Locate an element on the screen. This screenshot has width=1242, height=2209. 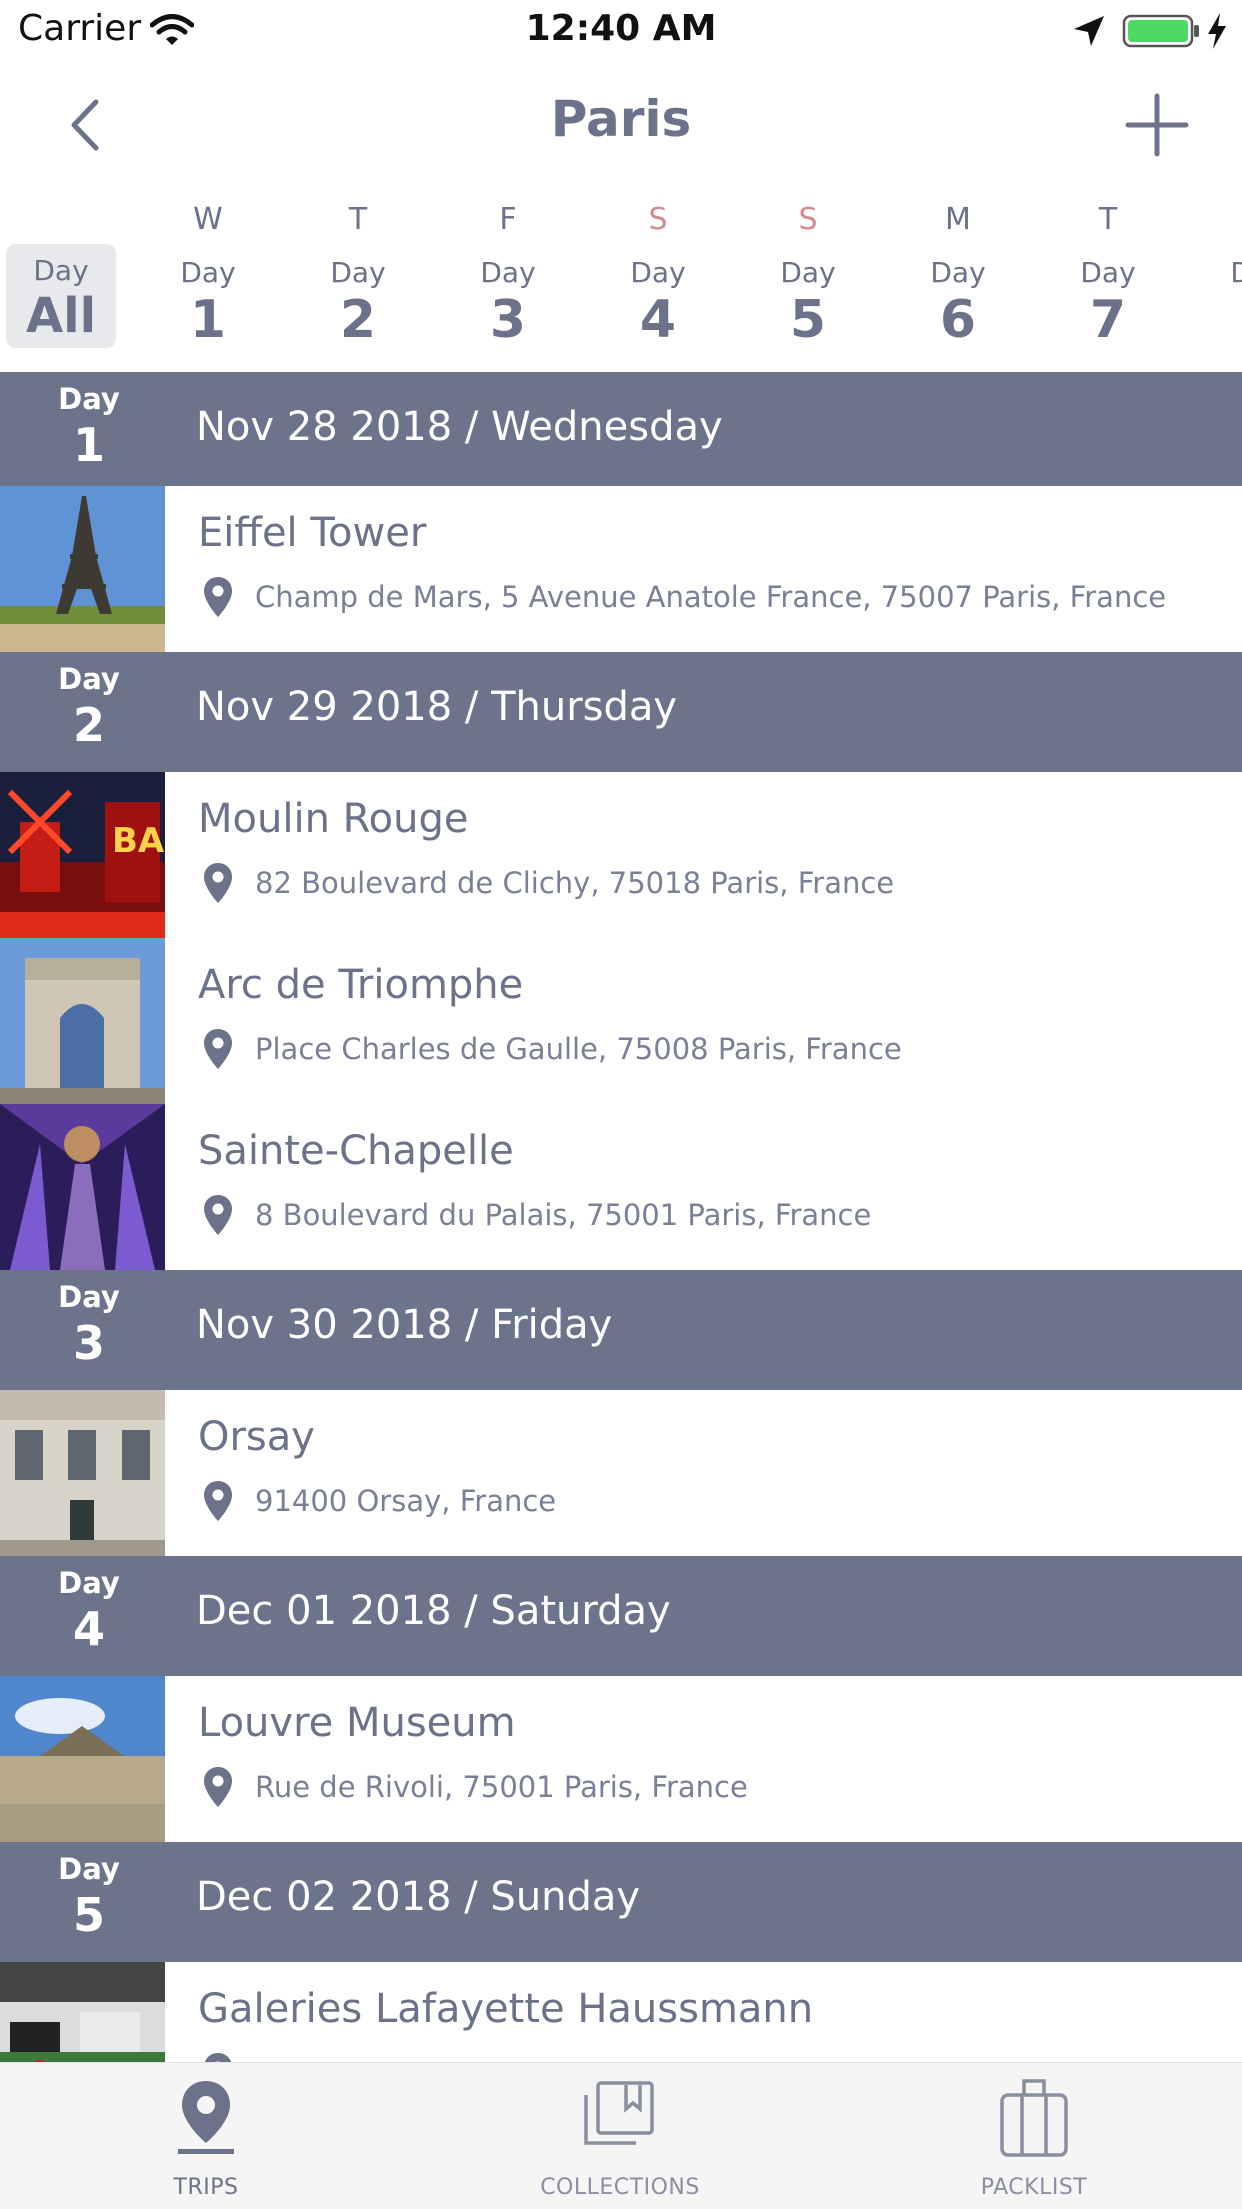
battery-icon is located at coordinates (1160, 31).